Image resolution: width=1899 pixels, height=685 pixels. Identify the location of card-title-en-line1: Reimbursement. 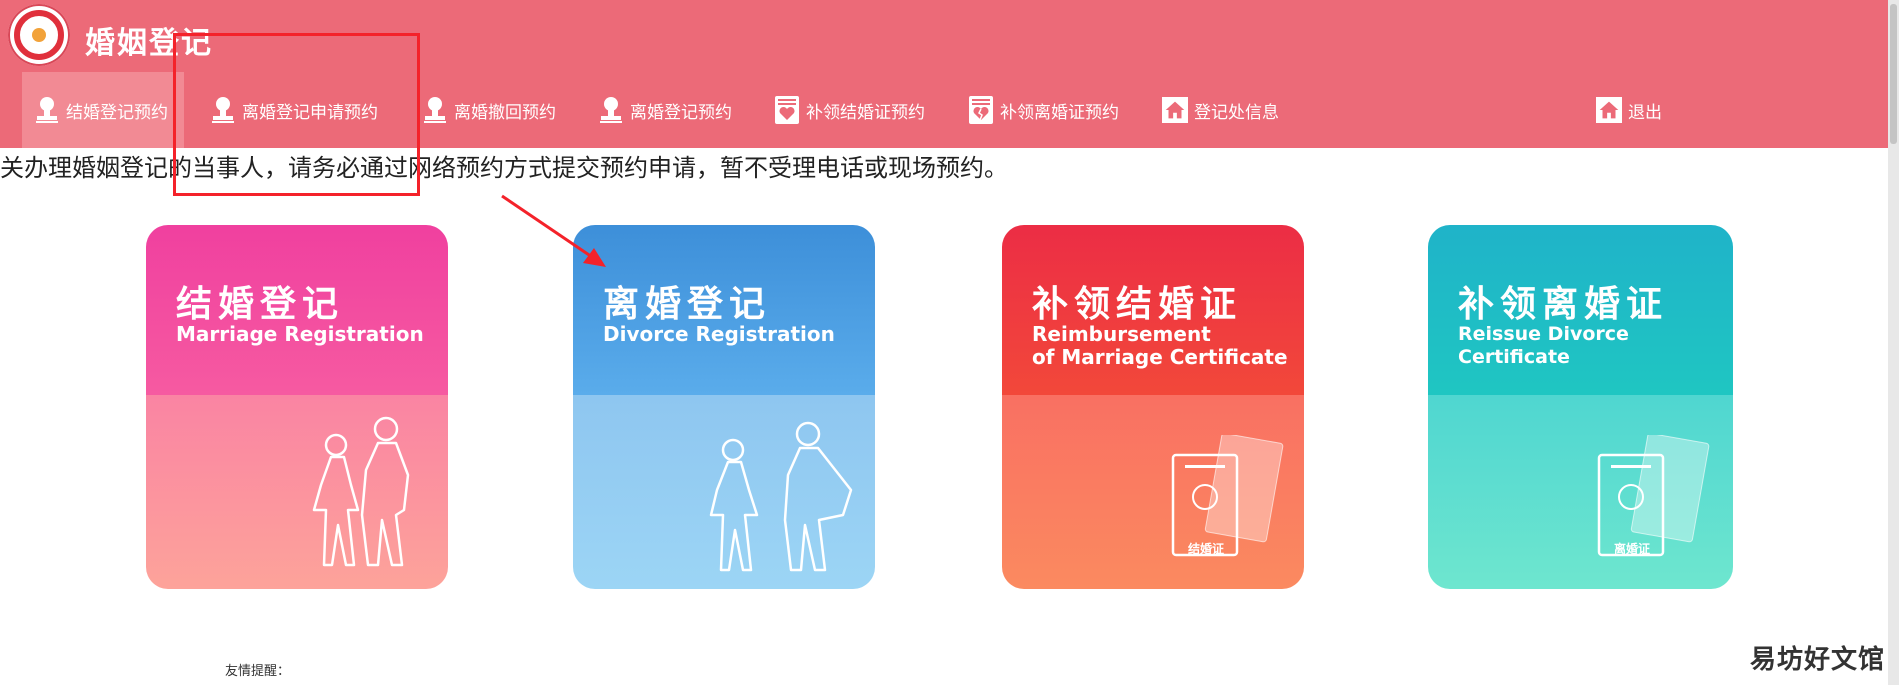
(1121, 334).